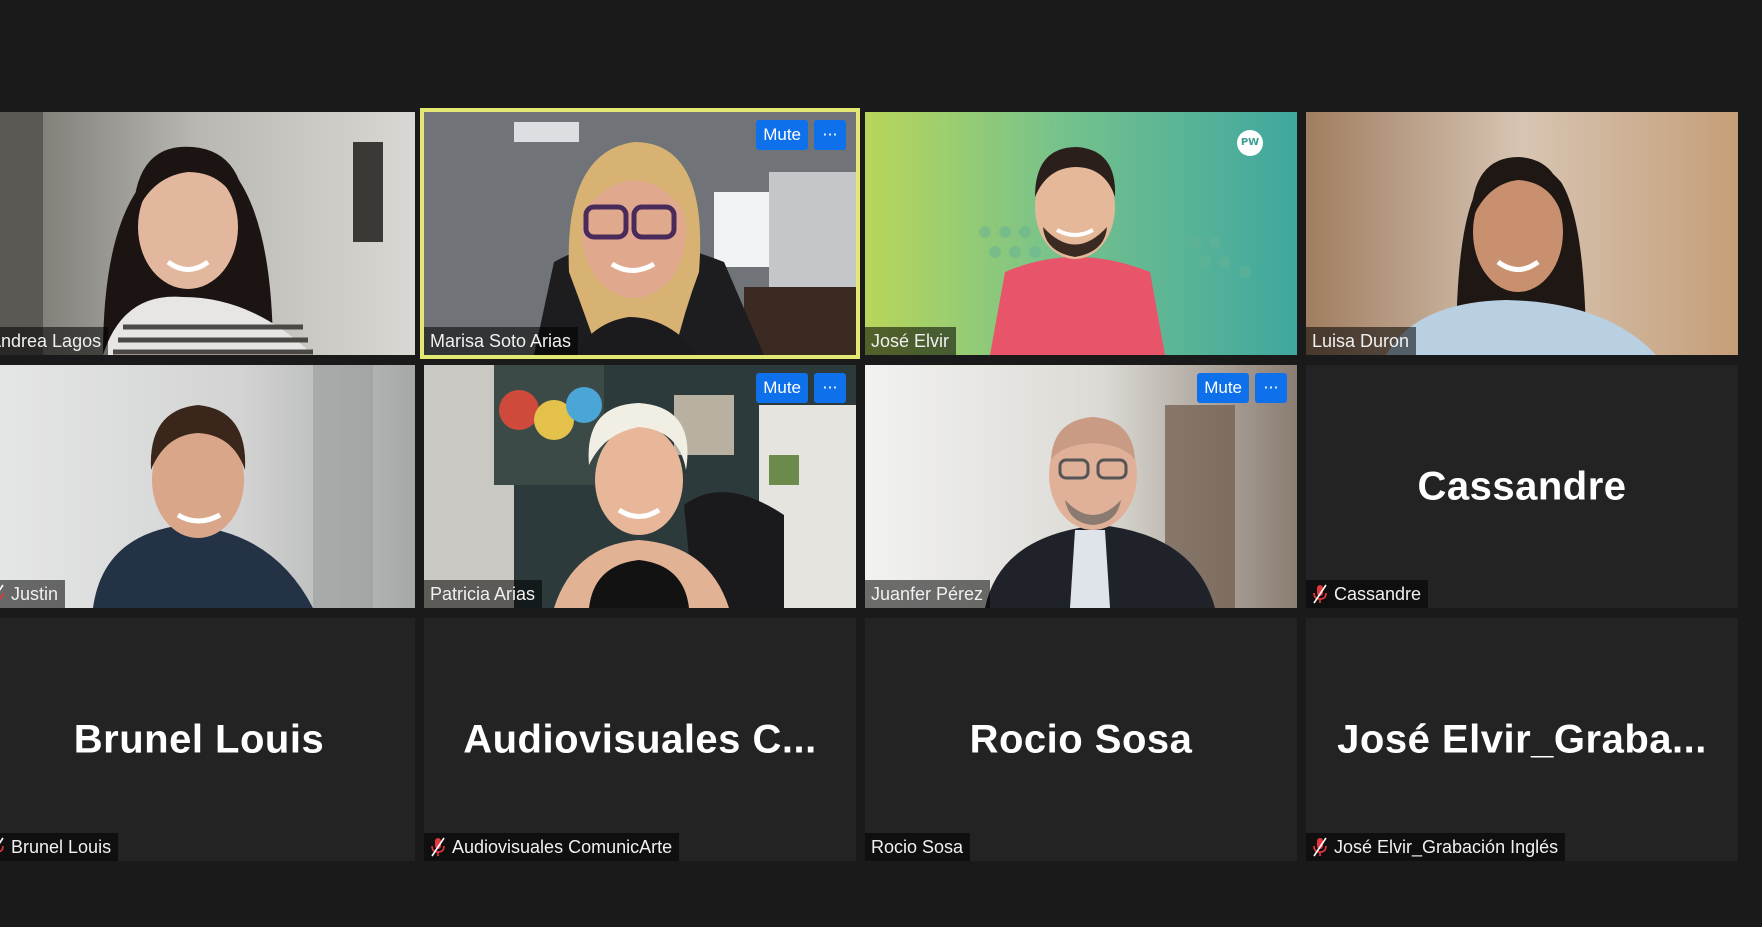  Describe the element at coordinates (640, 486) in the screenshot. I see `participant-tile-patricia: Mute ··· Patricia Arias` at that location.